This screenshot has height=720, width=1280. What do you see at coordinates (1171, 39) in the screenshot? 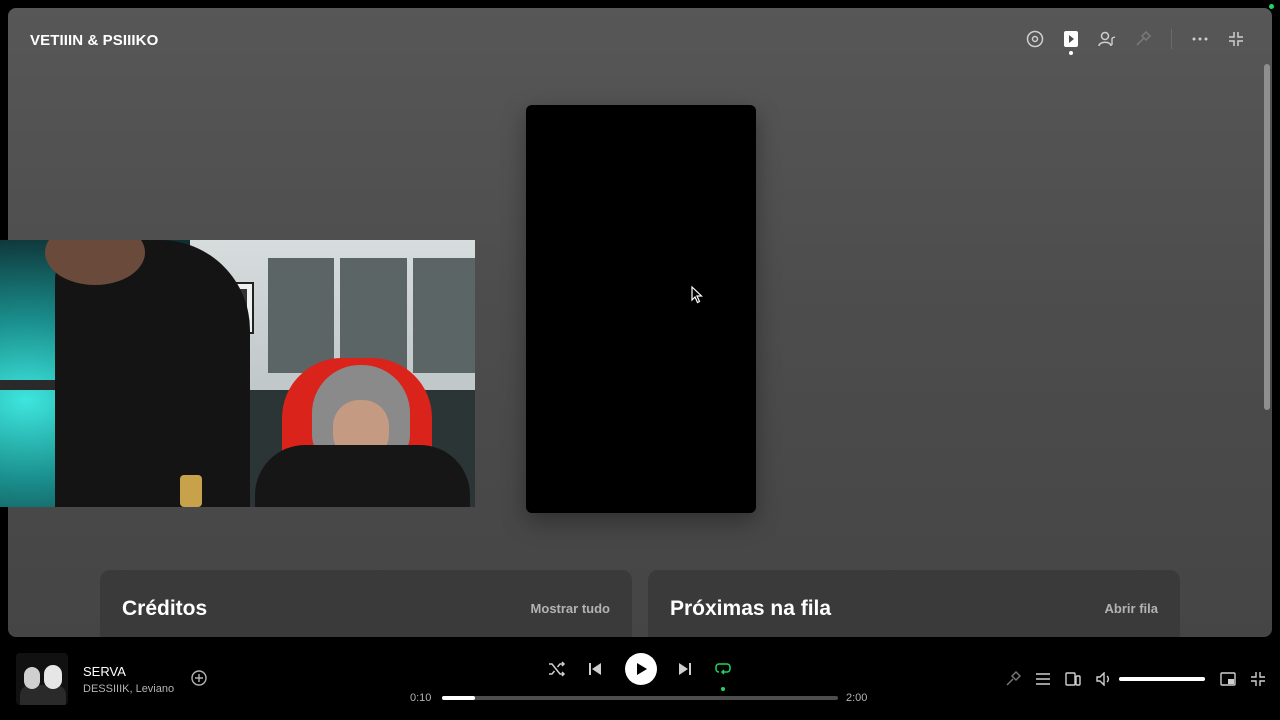
I see `header-divider` at bounding box center [1171, 39].